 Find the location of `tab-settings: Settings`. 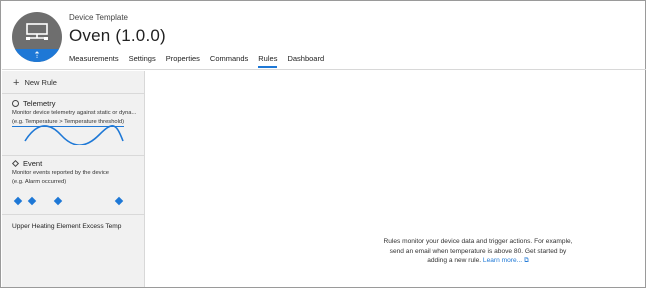

tab-settings: Settings is located at coordinates (142, 61).